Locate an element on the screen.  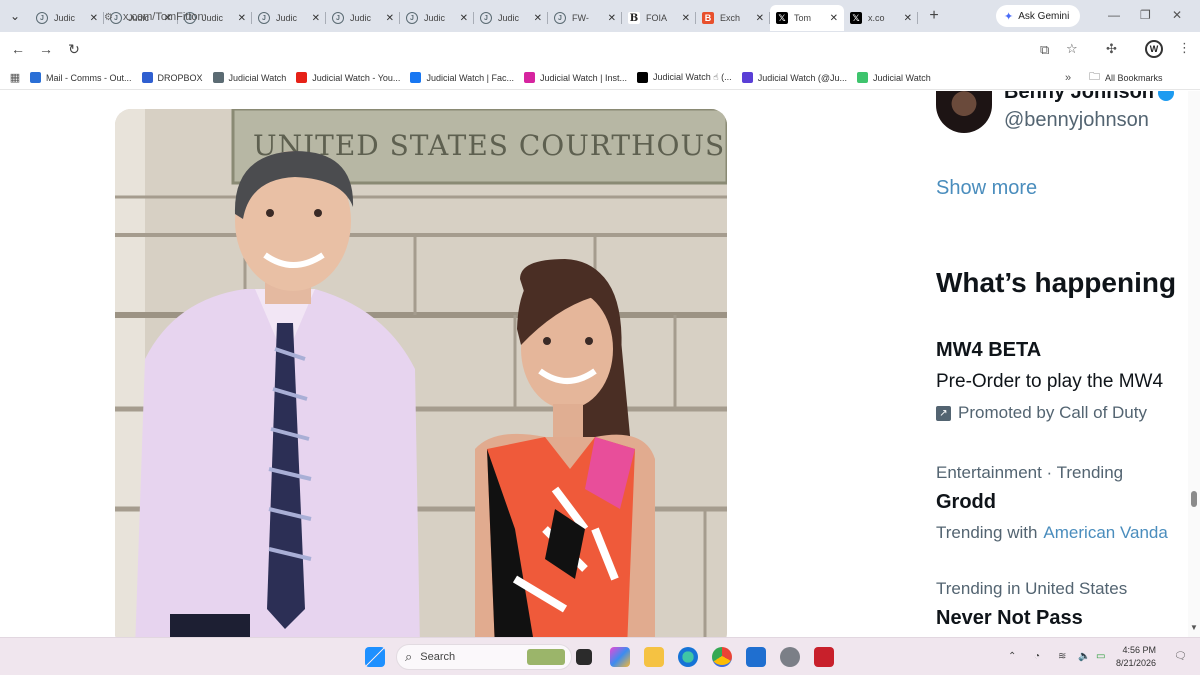
close-window-icon: ✕ is located at coordinates (1177, 15).